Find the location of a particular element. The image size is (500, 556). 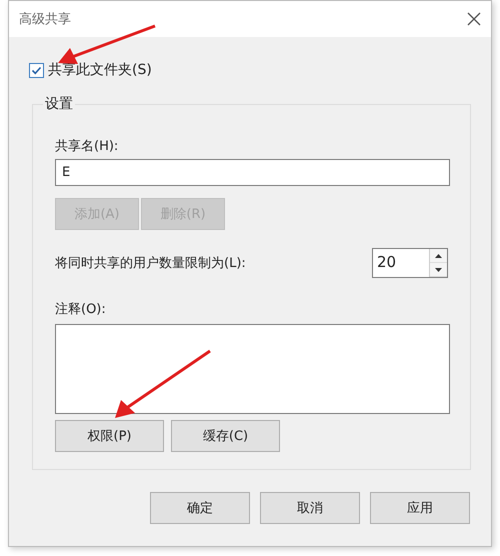

field-label: 注释(O): is located at coordinates (80, 309).